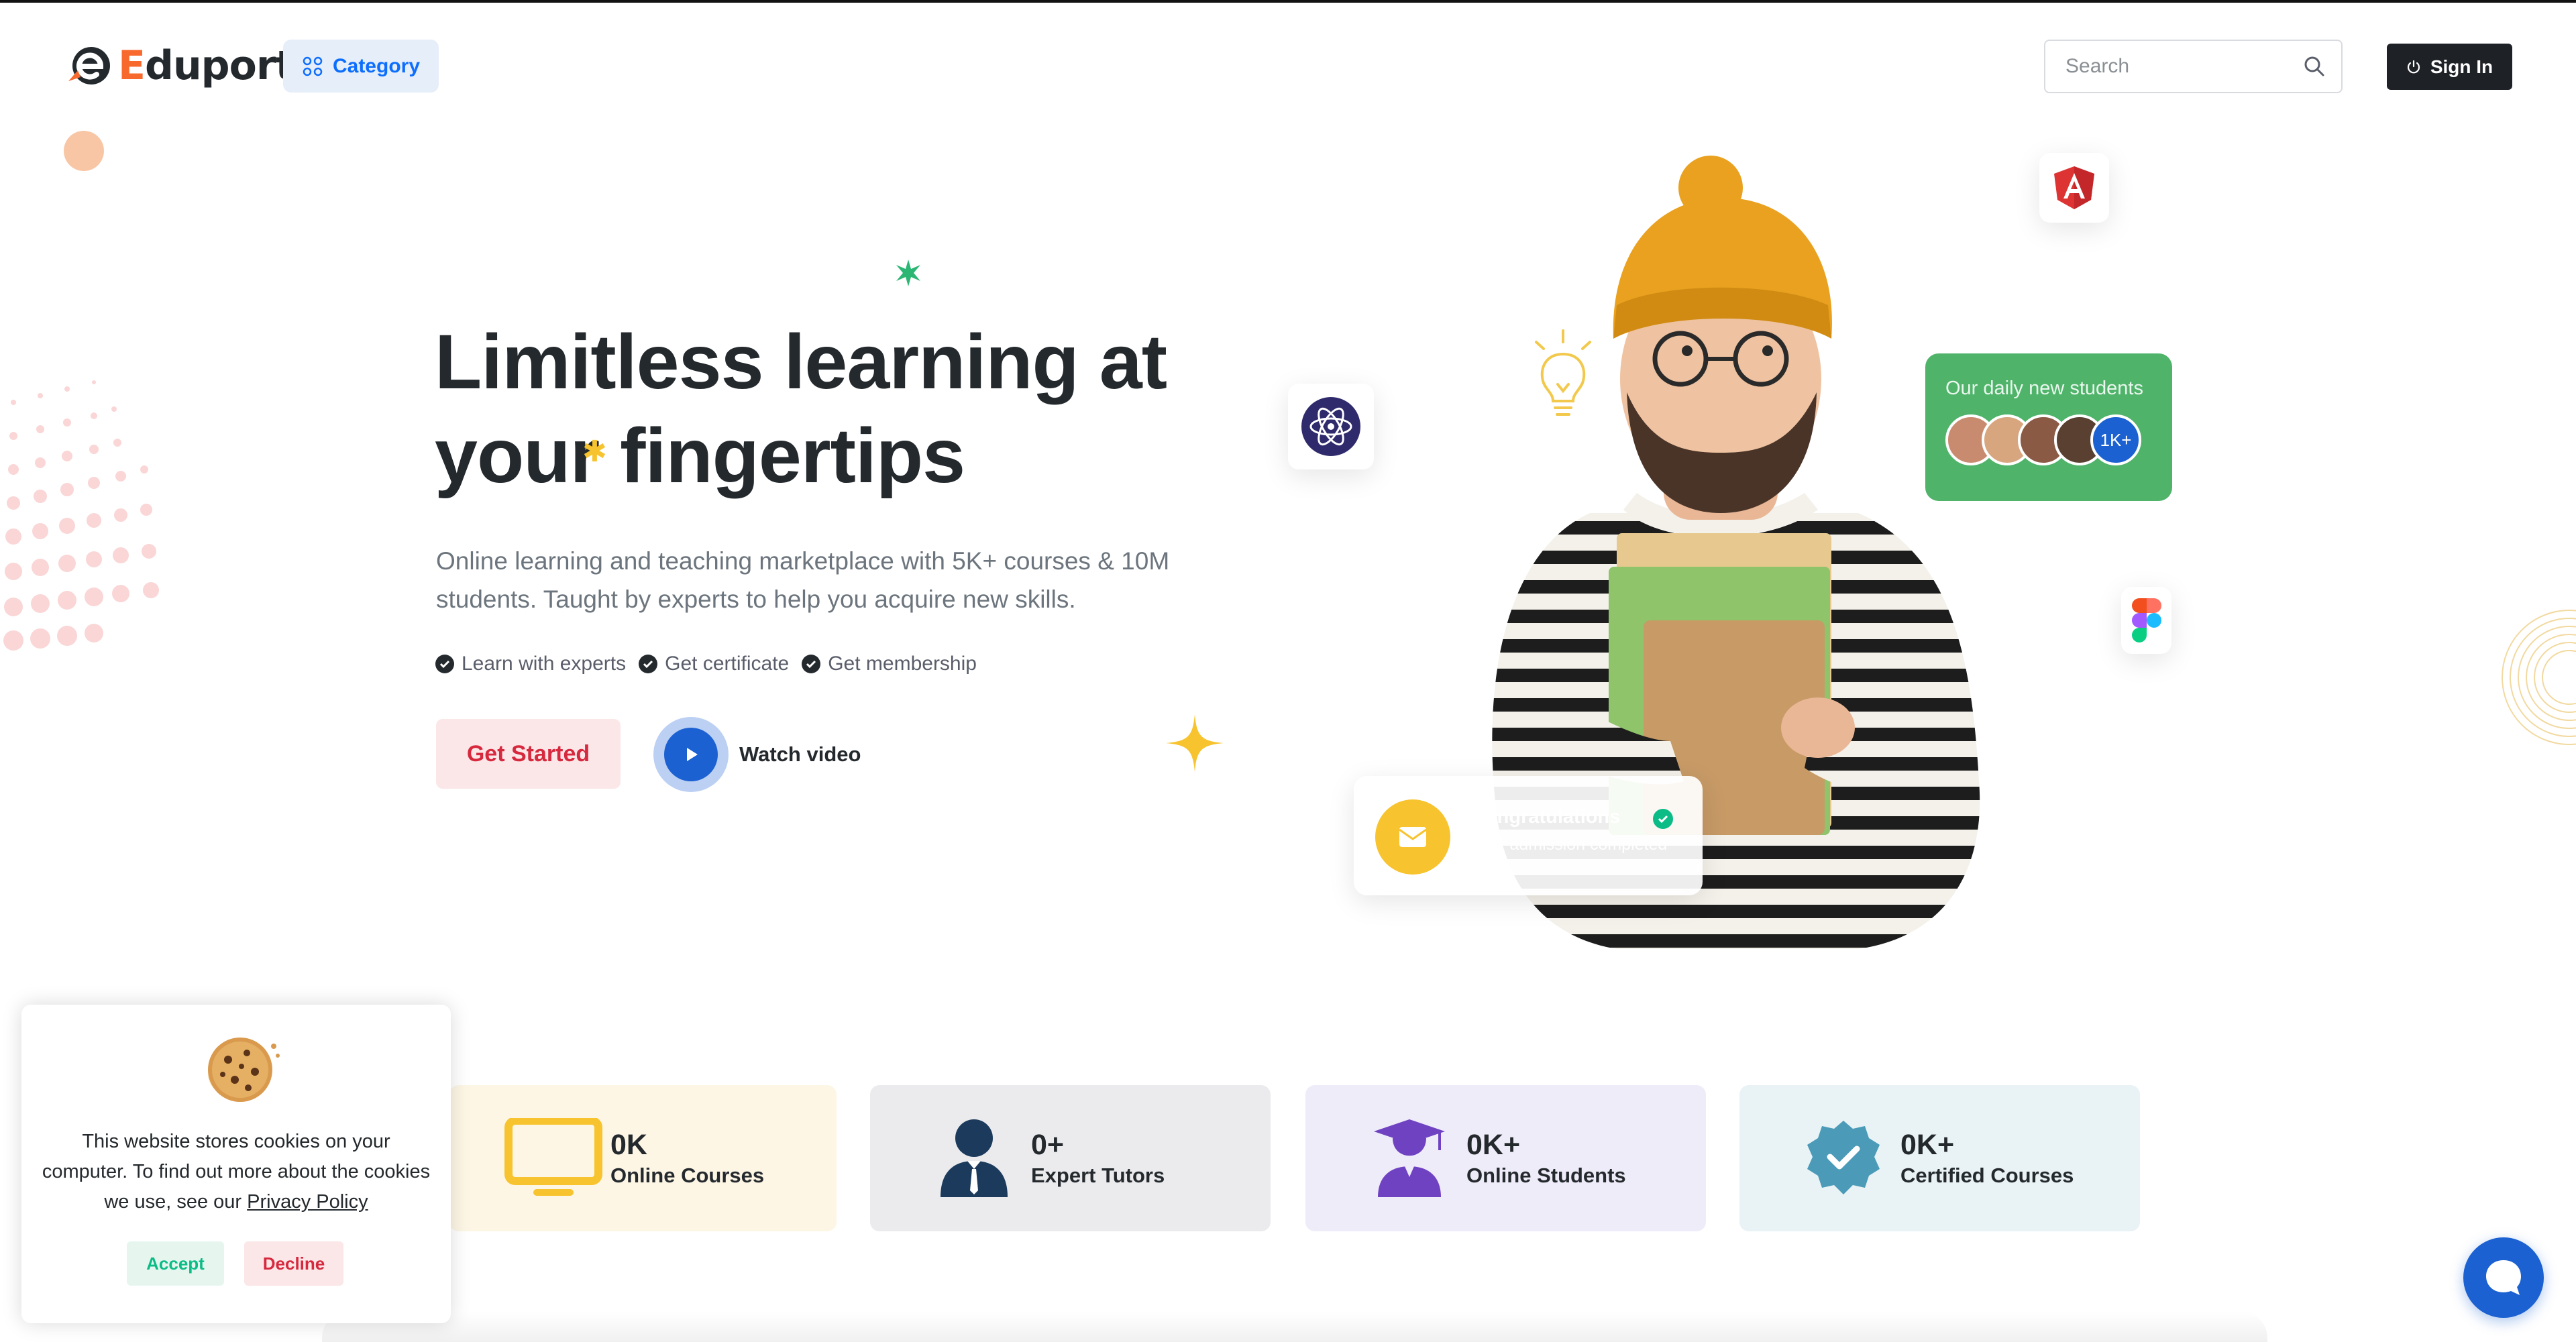 The height and width of the screenshot is (1342, 2576). I want to click on figma-icon, so click(2146, 620).